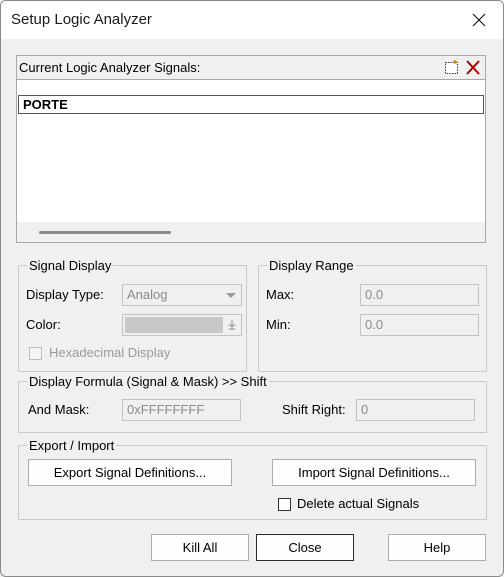  What do you see at coordinates (278, 324) in the screenshot?
I see `min-label: Min:` at bounding box center [278, 324].